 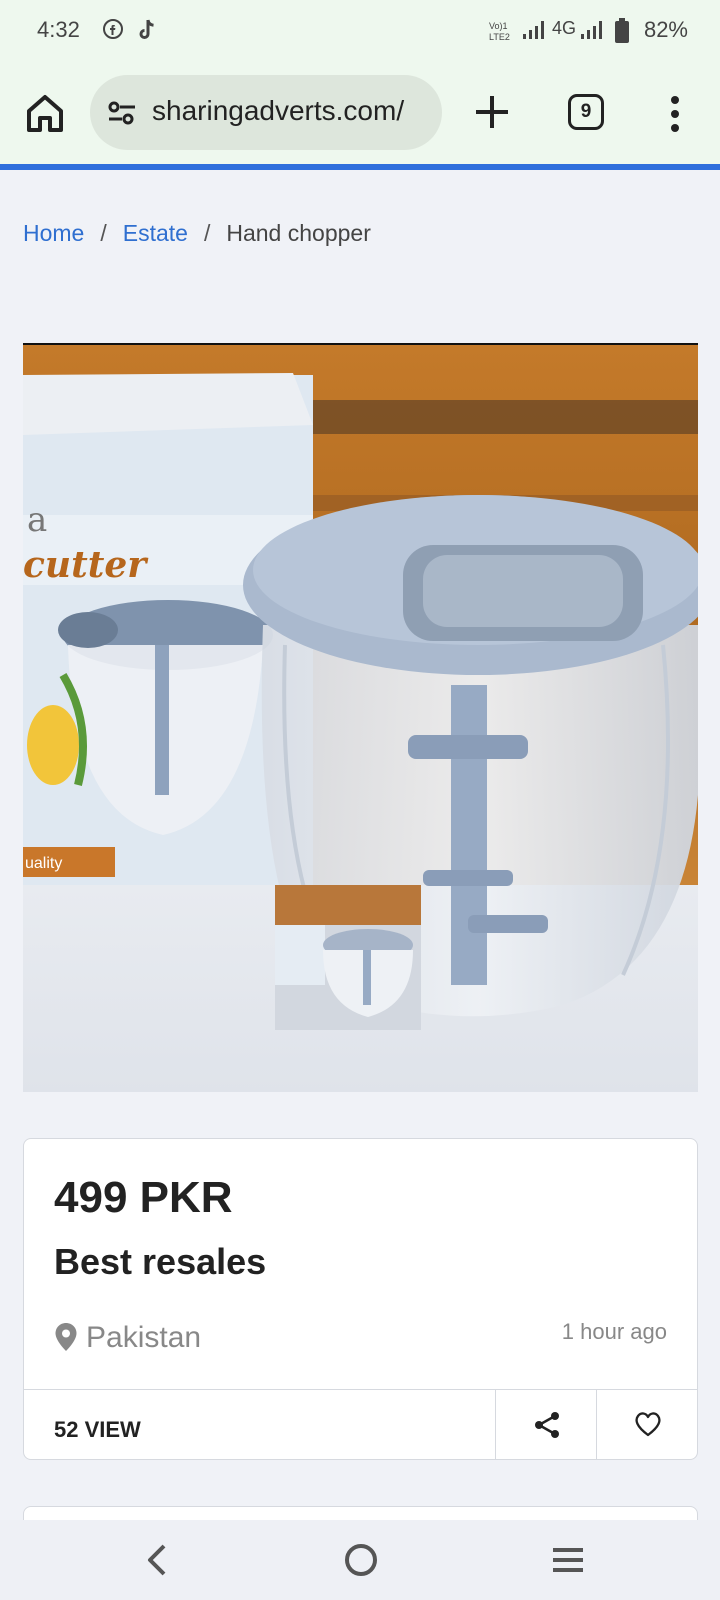 I want to click on location-text: Pakistan, so click(x=144, y=1337).